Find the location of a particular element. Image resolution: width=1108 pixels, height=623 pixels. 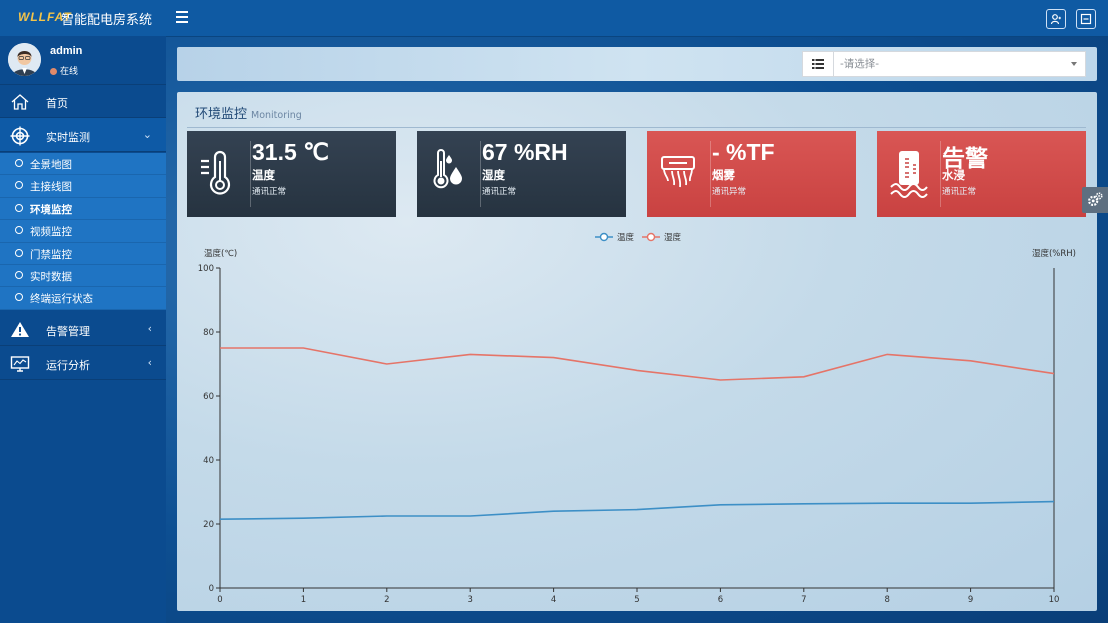

flood-icon is located at coordinates (909, 174).